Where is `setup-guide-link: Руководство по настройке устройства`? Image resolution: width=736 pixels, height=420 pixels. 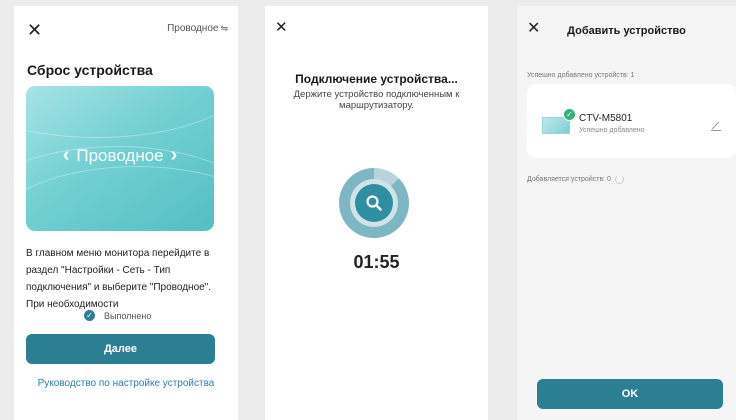 setup-guide-link: Руководство по настройке устройства is located at coordinates (126, 383).